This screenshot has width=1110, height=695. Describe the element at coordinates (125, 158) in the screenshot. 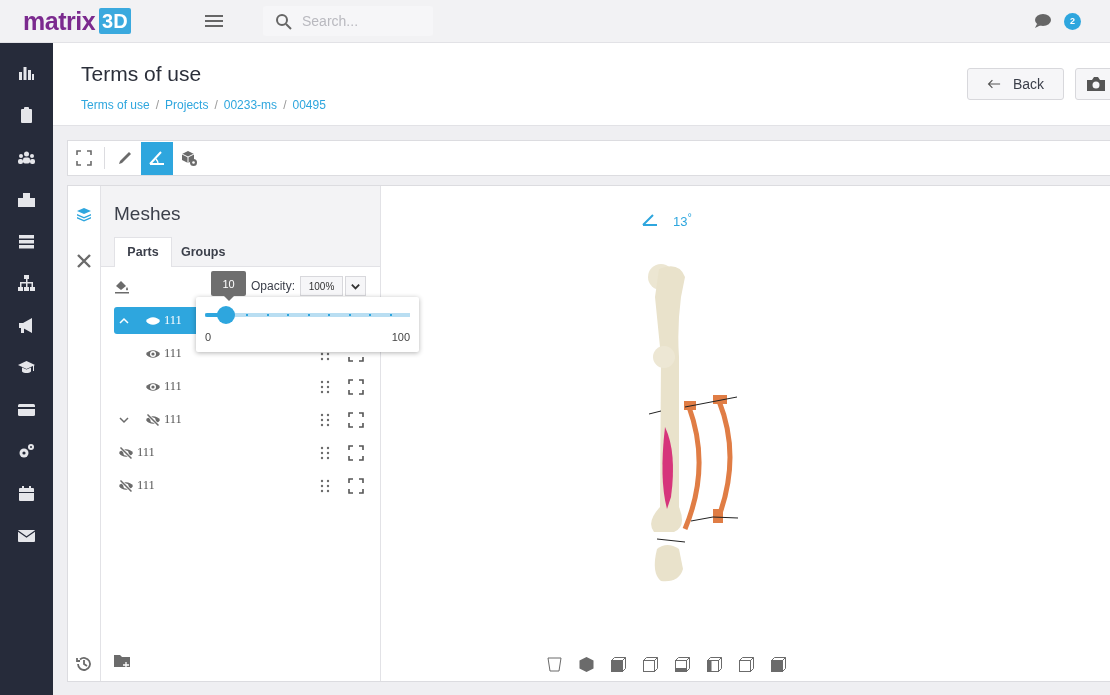

I see `pencil-icon` at that location.